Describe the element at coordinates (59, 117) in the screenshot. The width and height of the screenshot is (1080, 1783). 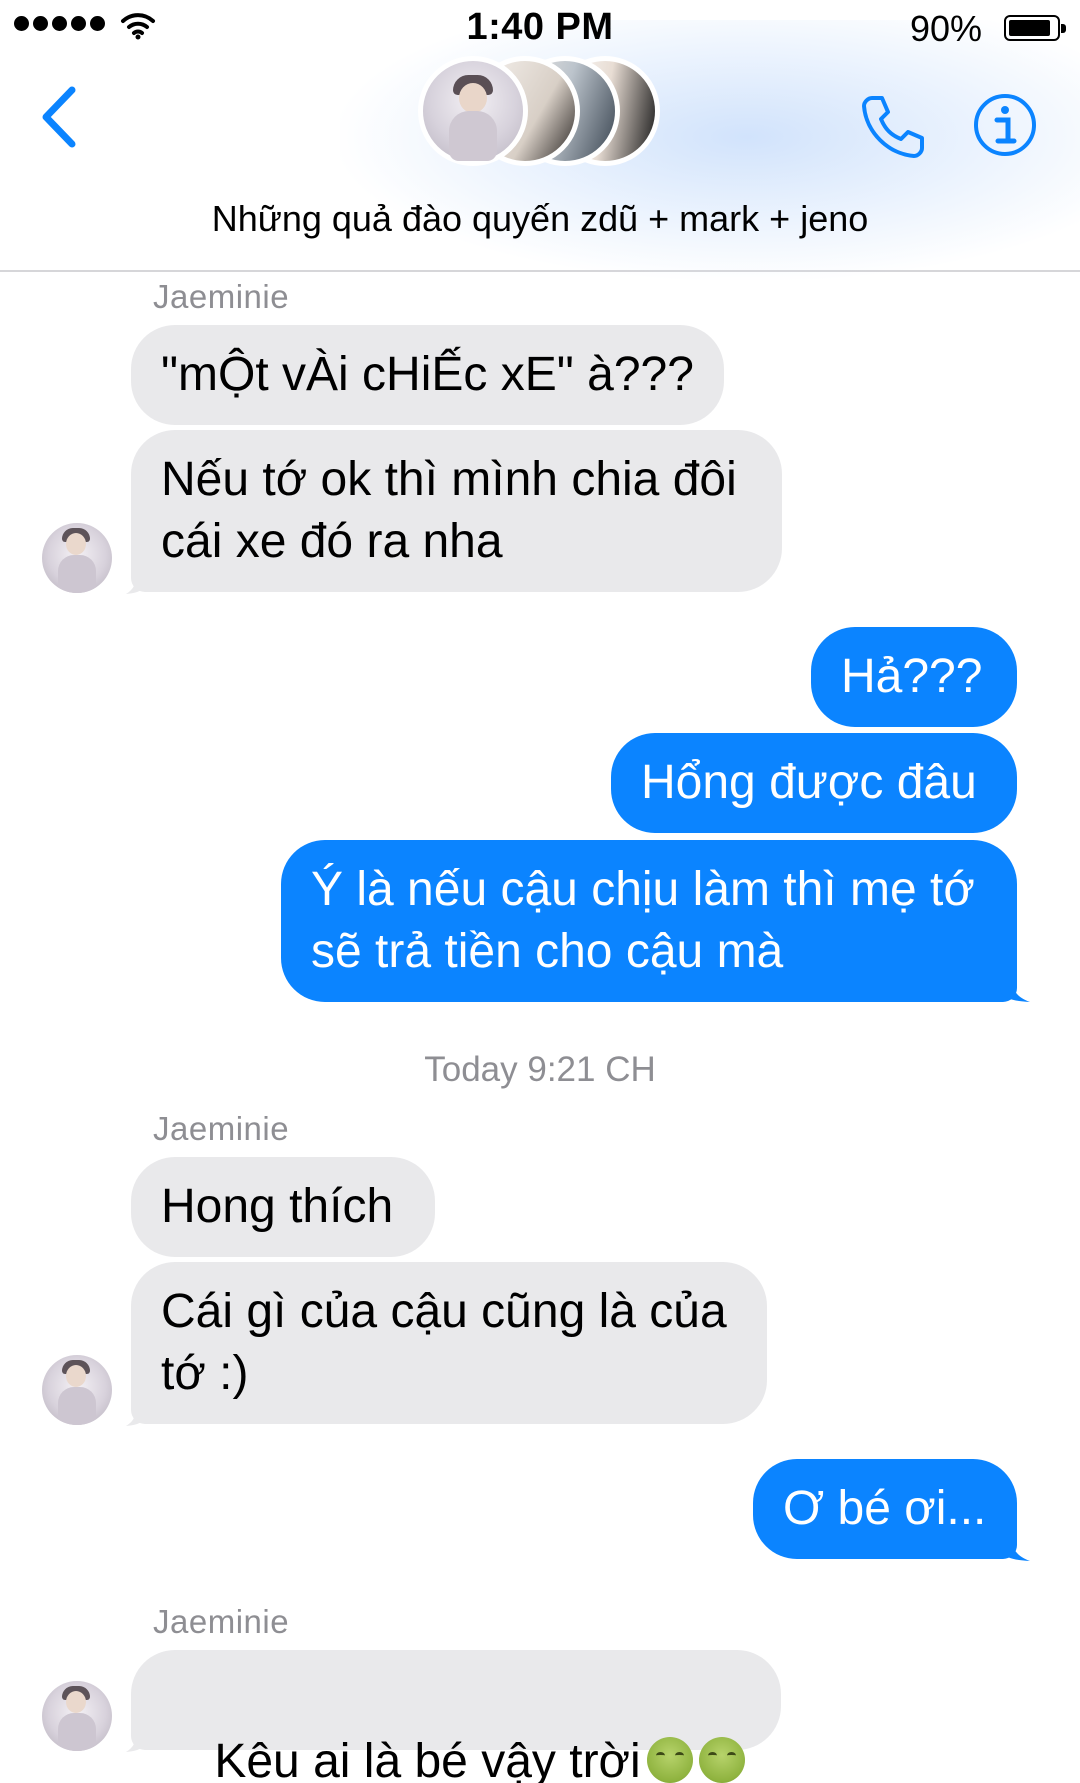
I see `chevron-left-icon` at that location.